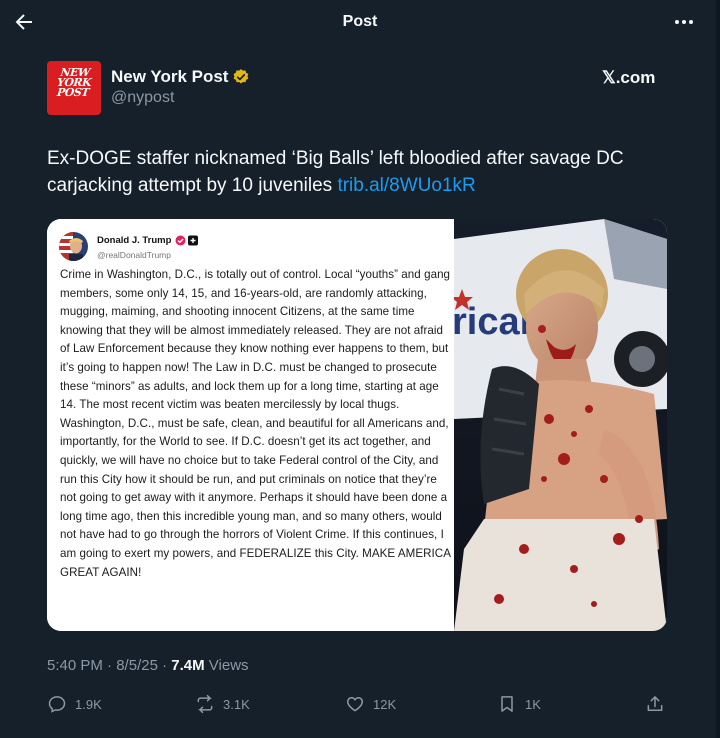 This screenshot has height=738, width=720. I want to click on embedded-author-name: Donald J. Trump, so click(134, 240).